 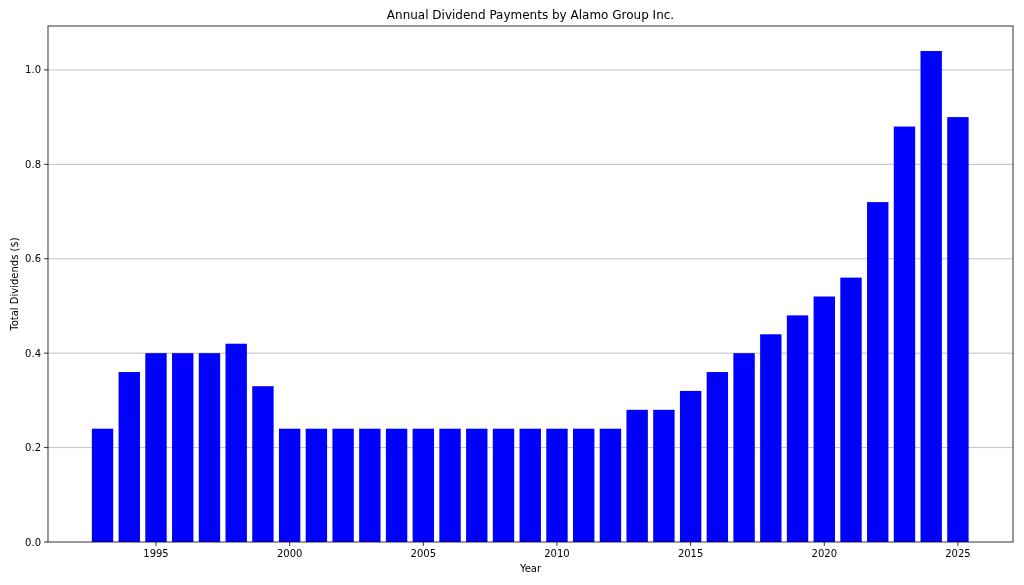 What do you see at coordinates (690, 553) in the screenshot?
I see `tick-label: 2015` at bounding box center [690, 553].